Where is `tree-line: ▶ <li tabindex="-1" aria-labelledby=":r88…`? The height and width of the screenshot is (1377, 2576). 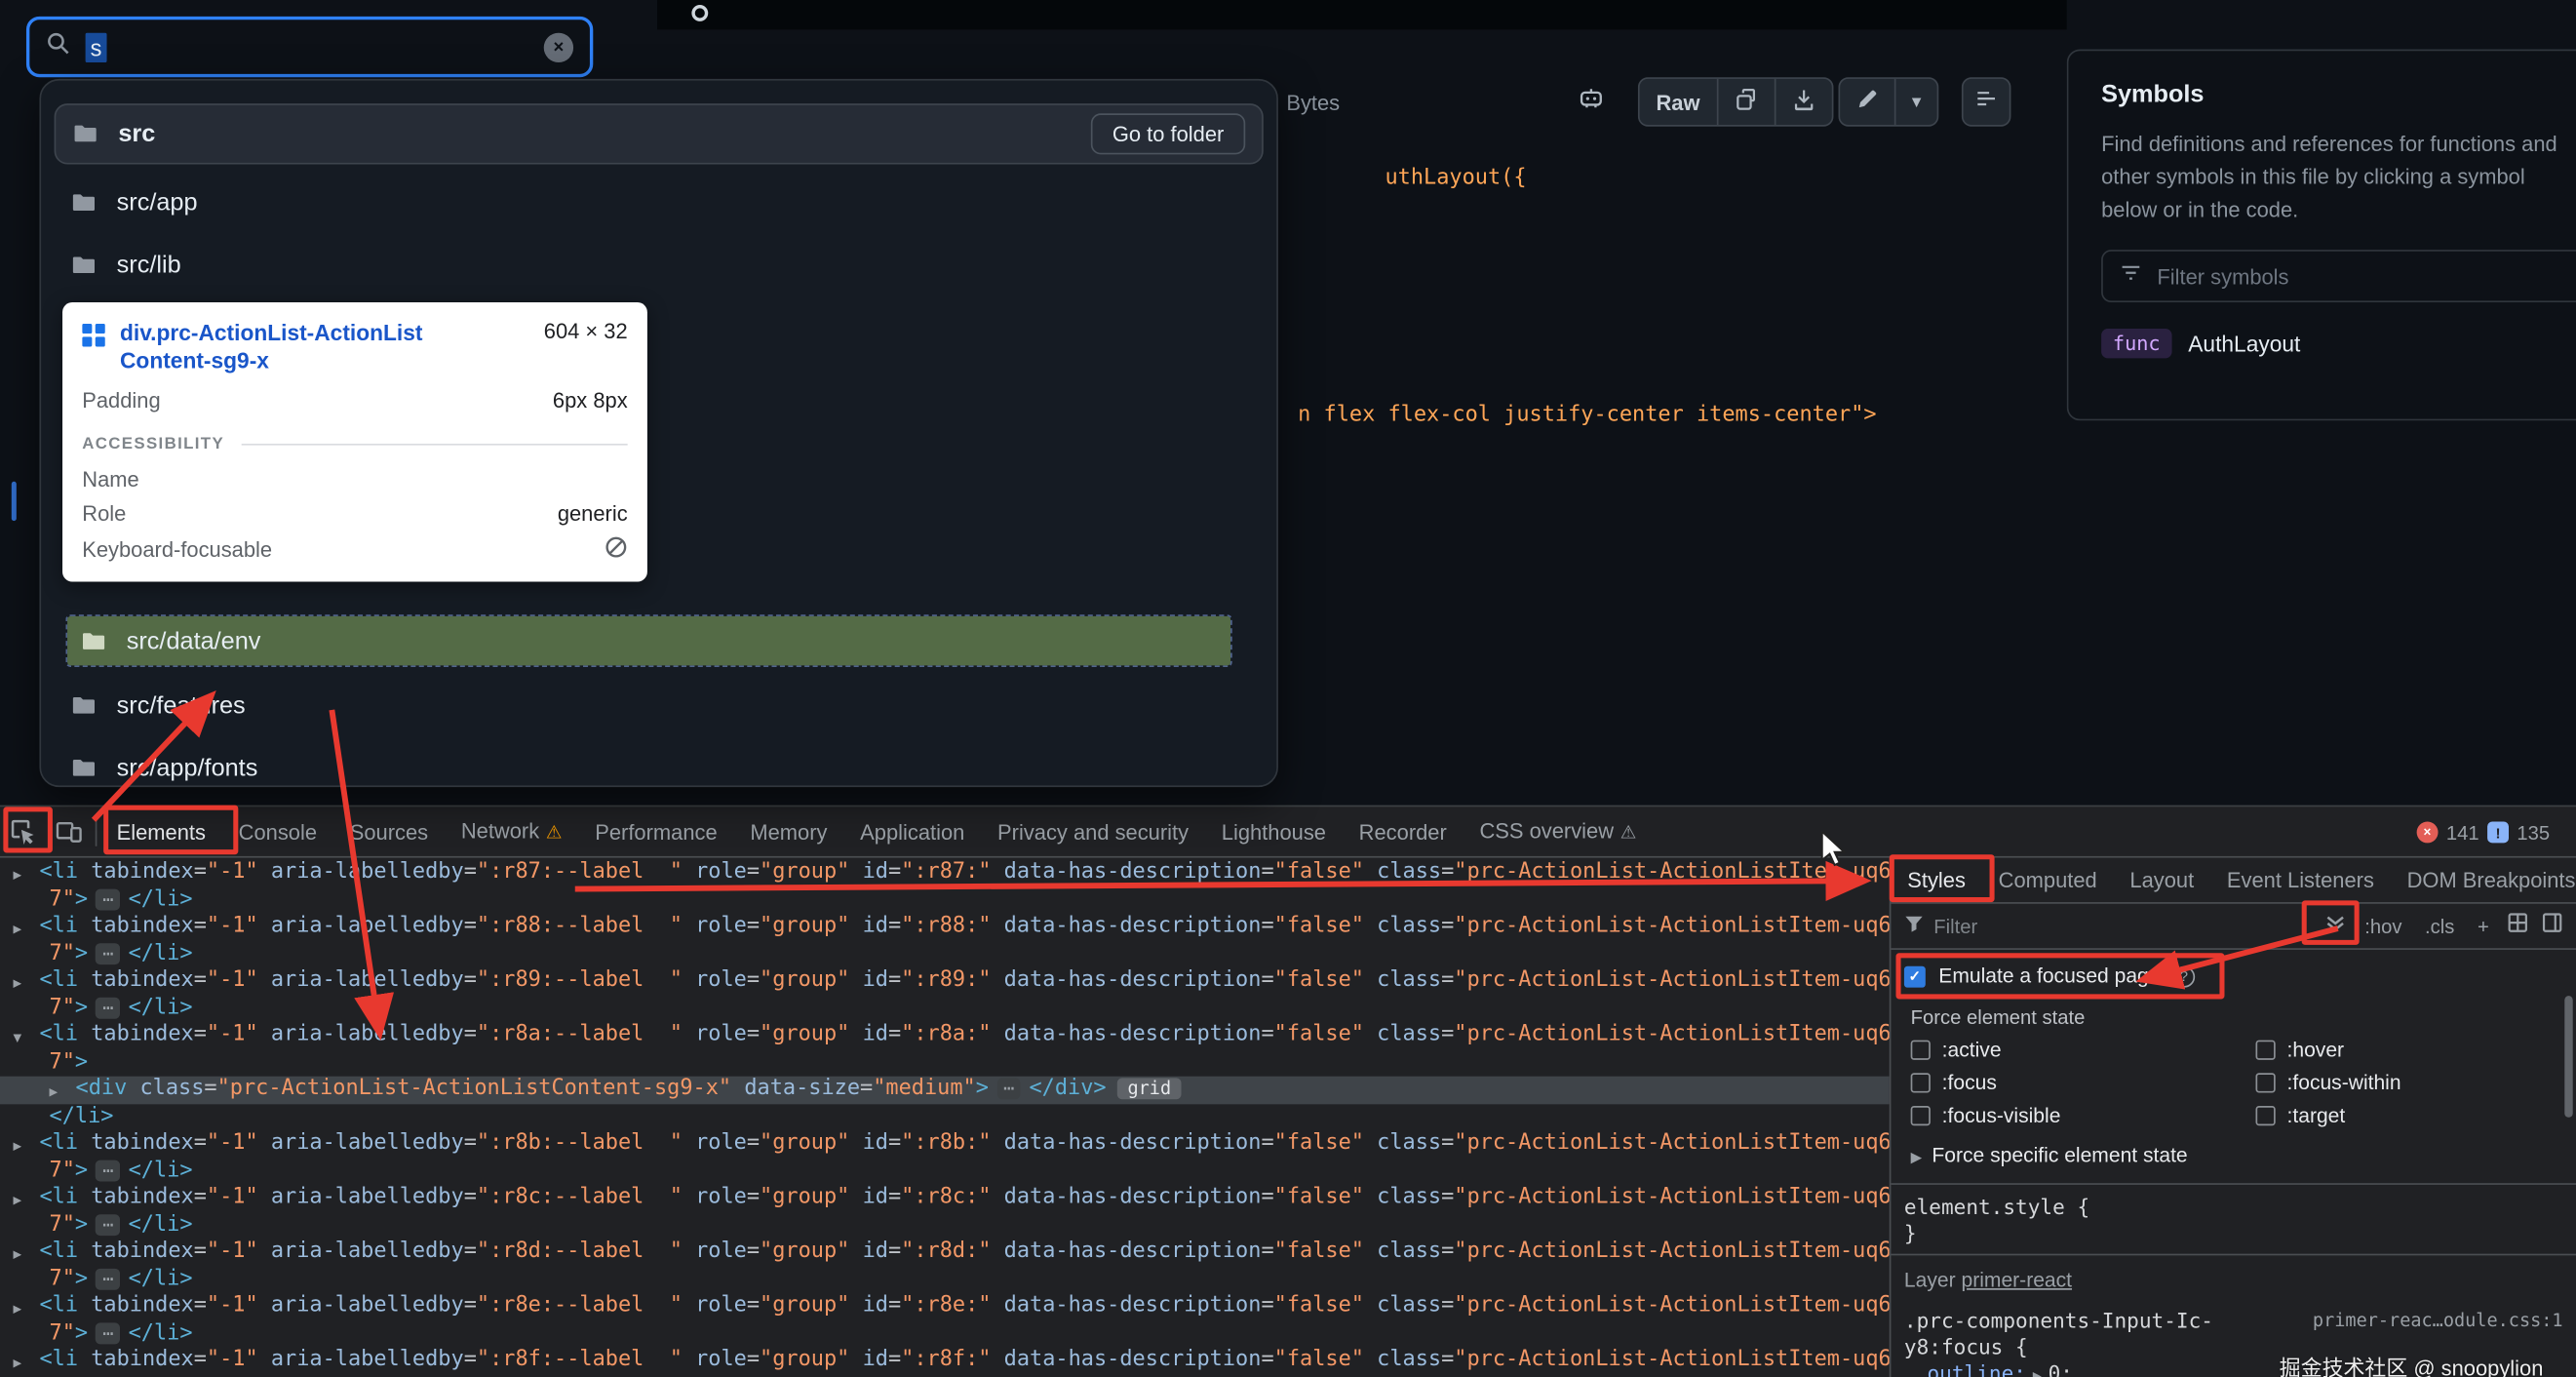 tree-line: ▶ <li tabindex="-1" aria-labelledby=":r88… is located at coordinates (944, 927).